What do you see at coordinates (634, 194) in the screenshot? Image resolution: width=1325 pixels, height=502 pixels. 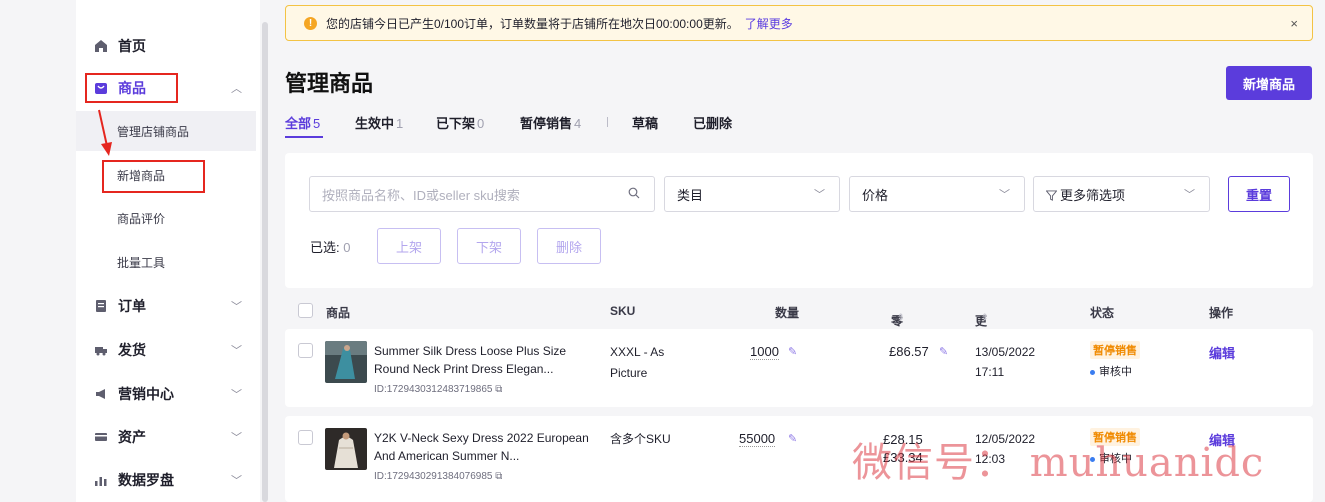 I see `search-icon` at bounding box center [634, 194].